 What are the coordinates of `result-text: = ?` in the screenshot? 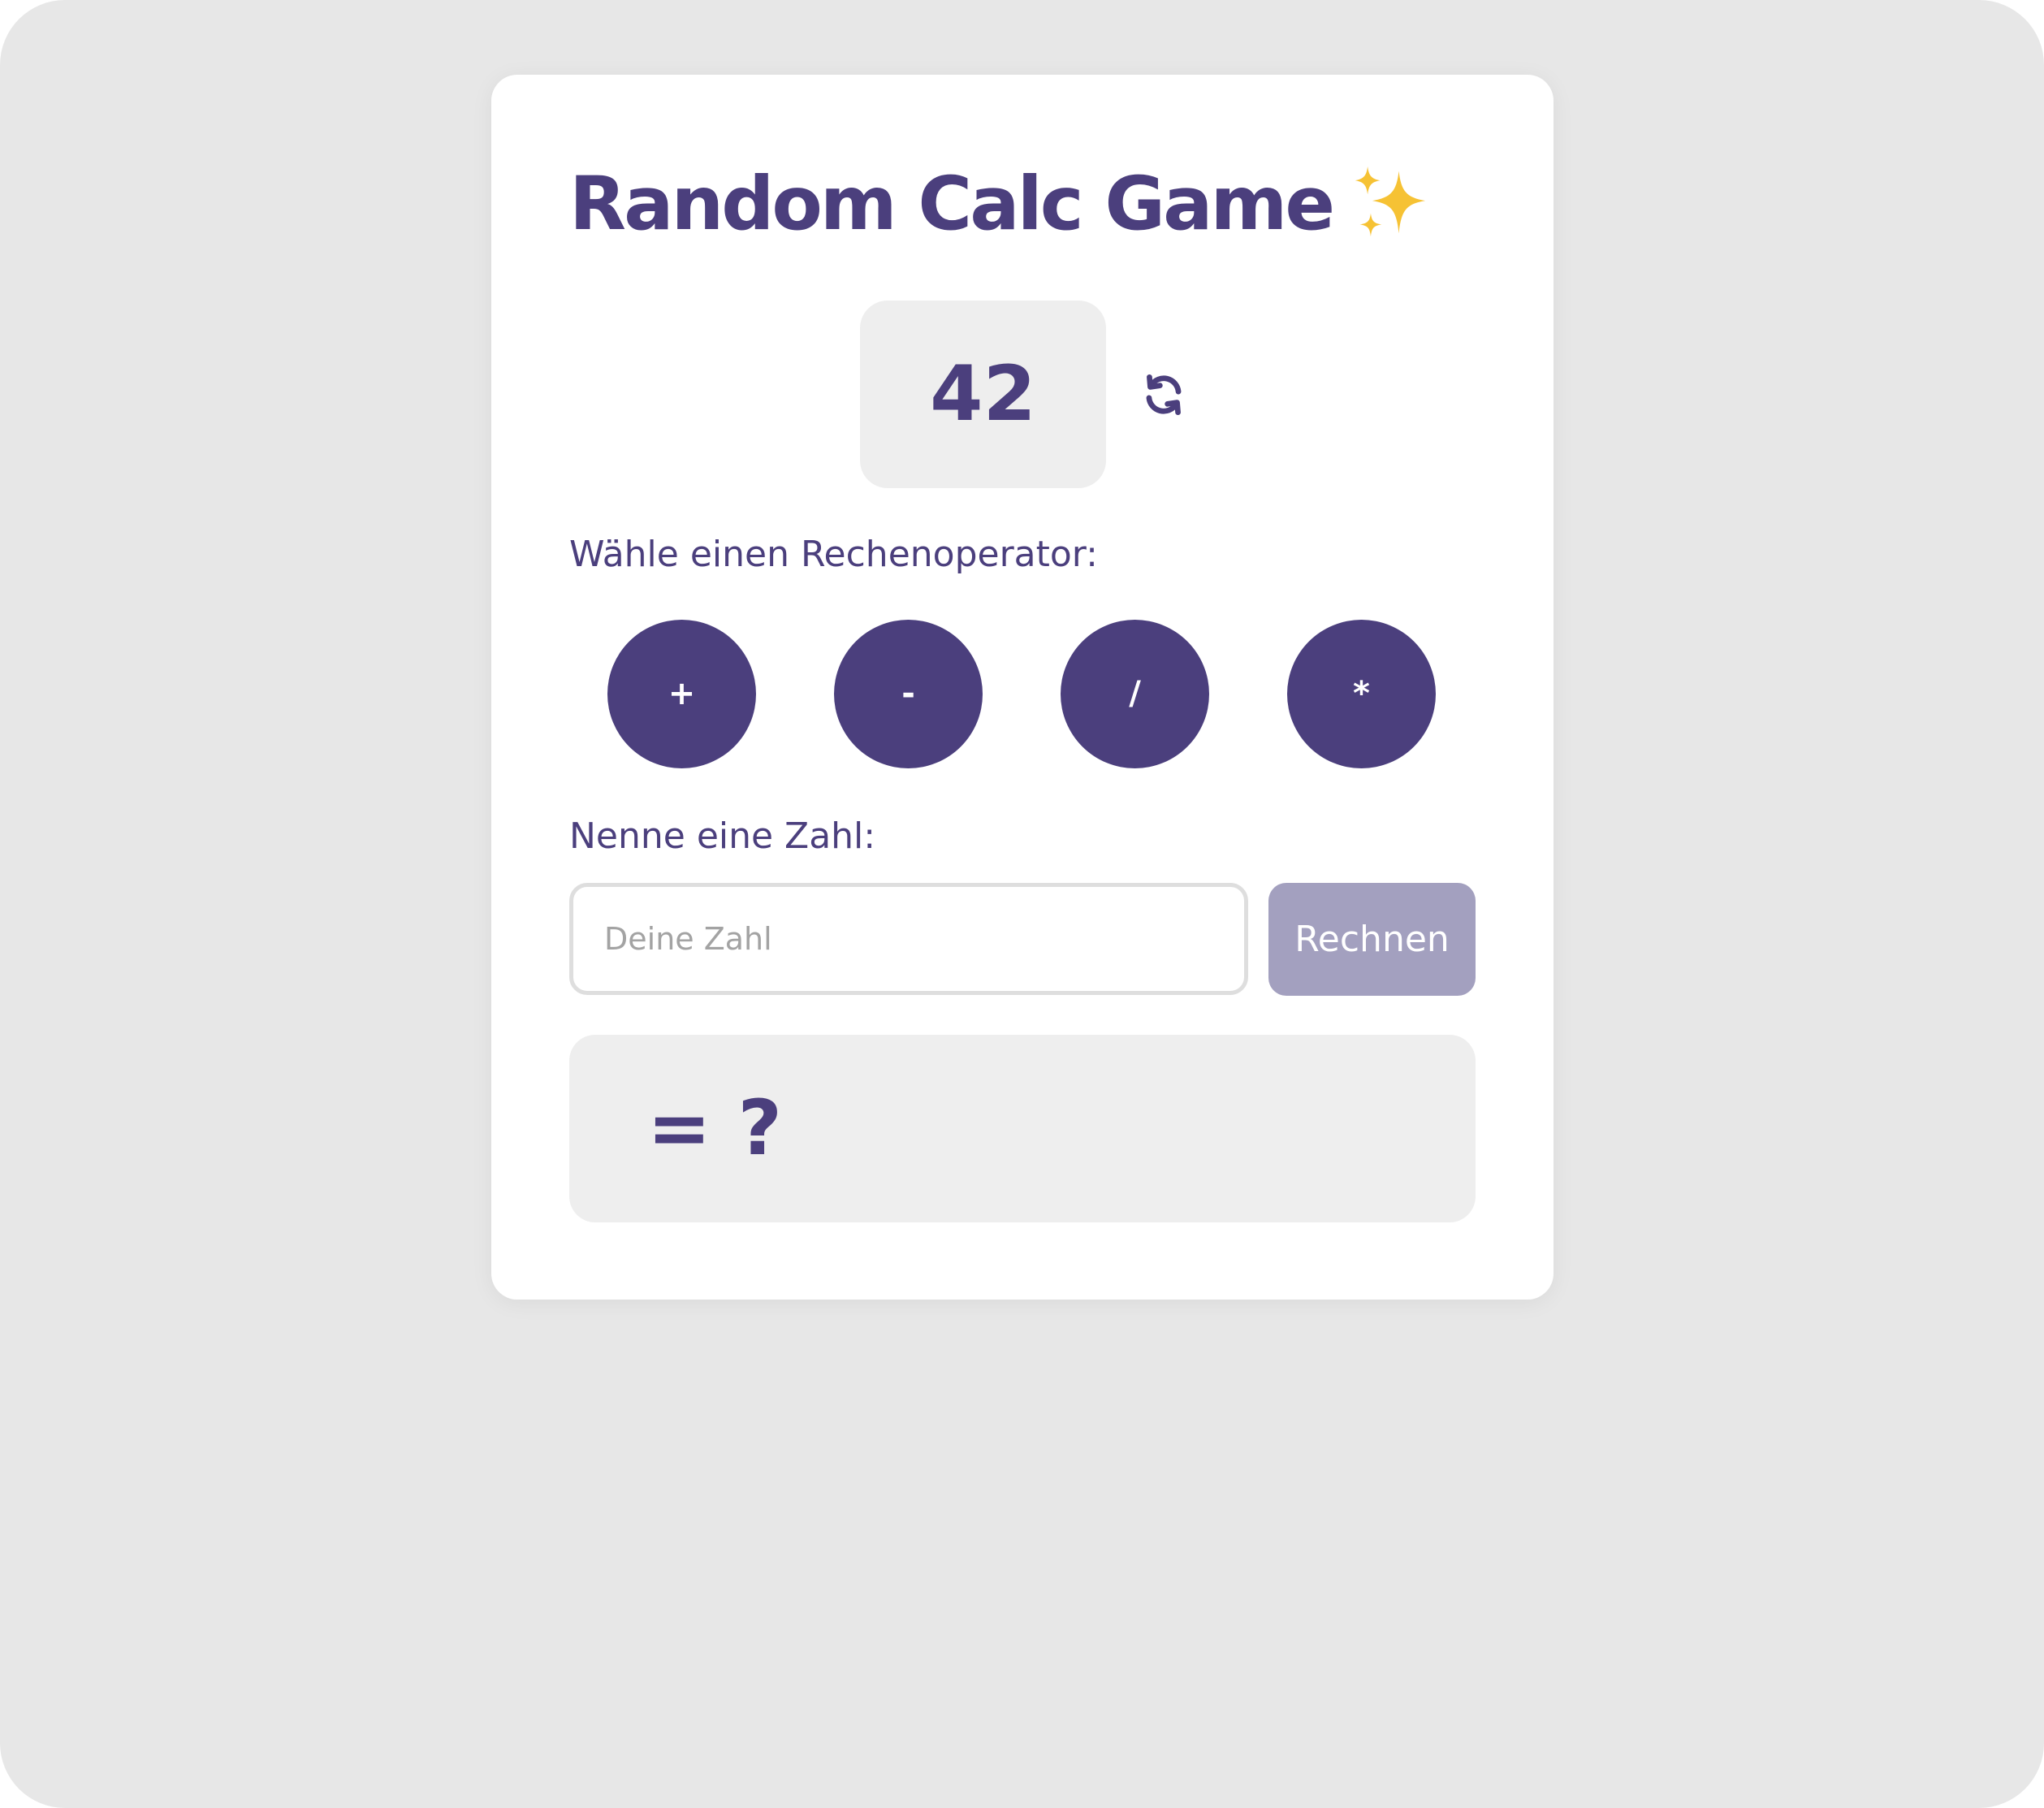 It's located at (715, 1128).